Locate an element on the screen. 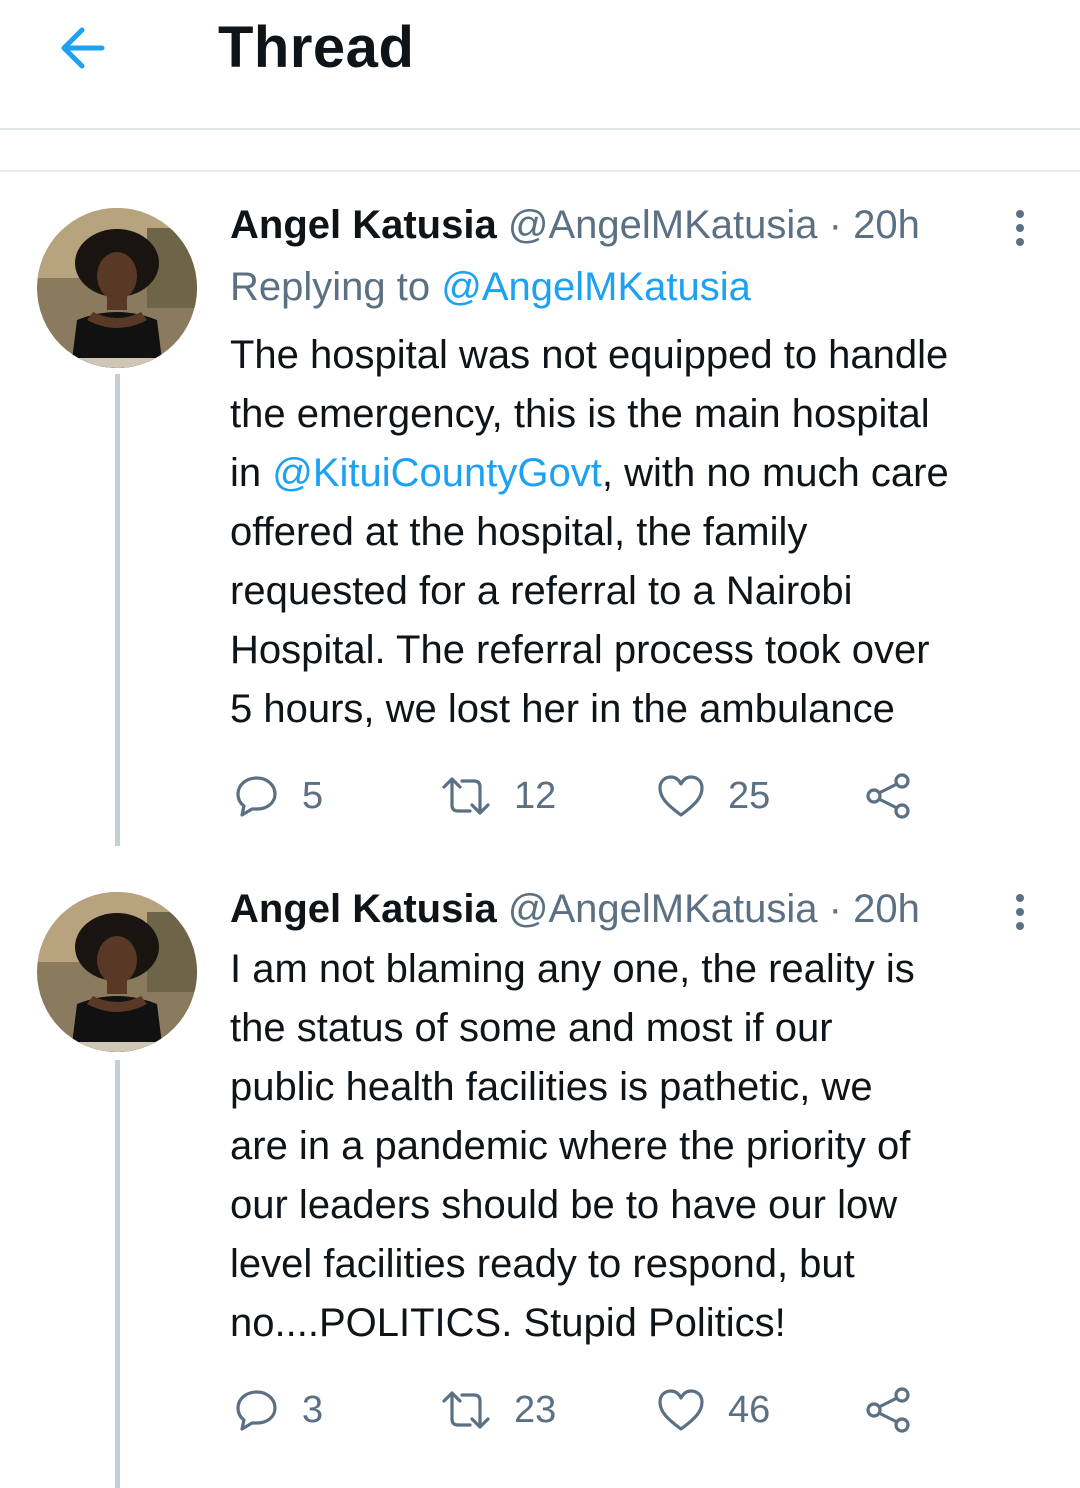  like-count: 46 is located at coordinates (749, 1409).